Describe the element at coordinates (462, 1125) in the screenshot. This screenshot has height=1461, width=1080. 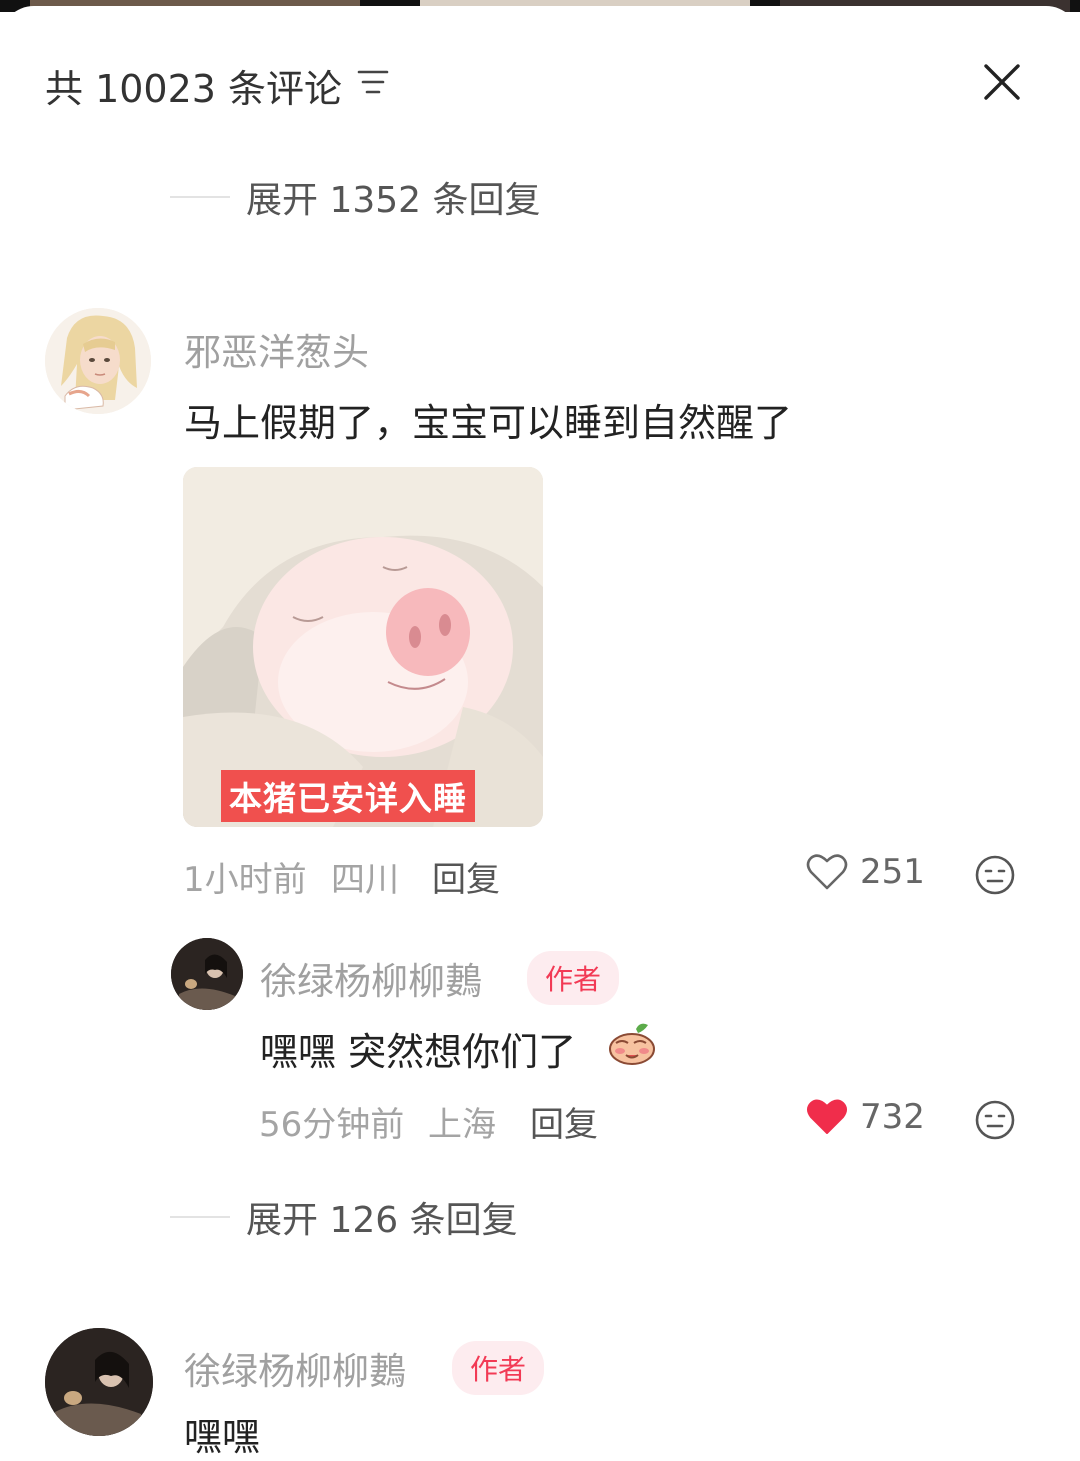
I see `reply-location: 上海` at that location.